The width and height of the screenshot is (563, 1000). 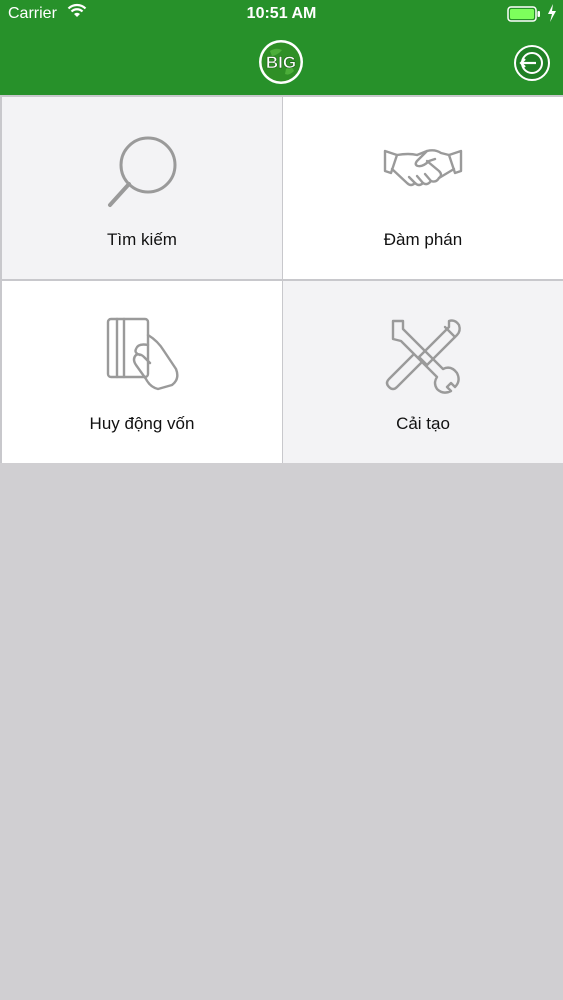 What do you see at coordinates (552, 15) in the screenshot?
I see `charging-icon` at bounding box center [552, 15].